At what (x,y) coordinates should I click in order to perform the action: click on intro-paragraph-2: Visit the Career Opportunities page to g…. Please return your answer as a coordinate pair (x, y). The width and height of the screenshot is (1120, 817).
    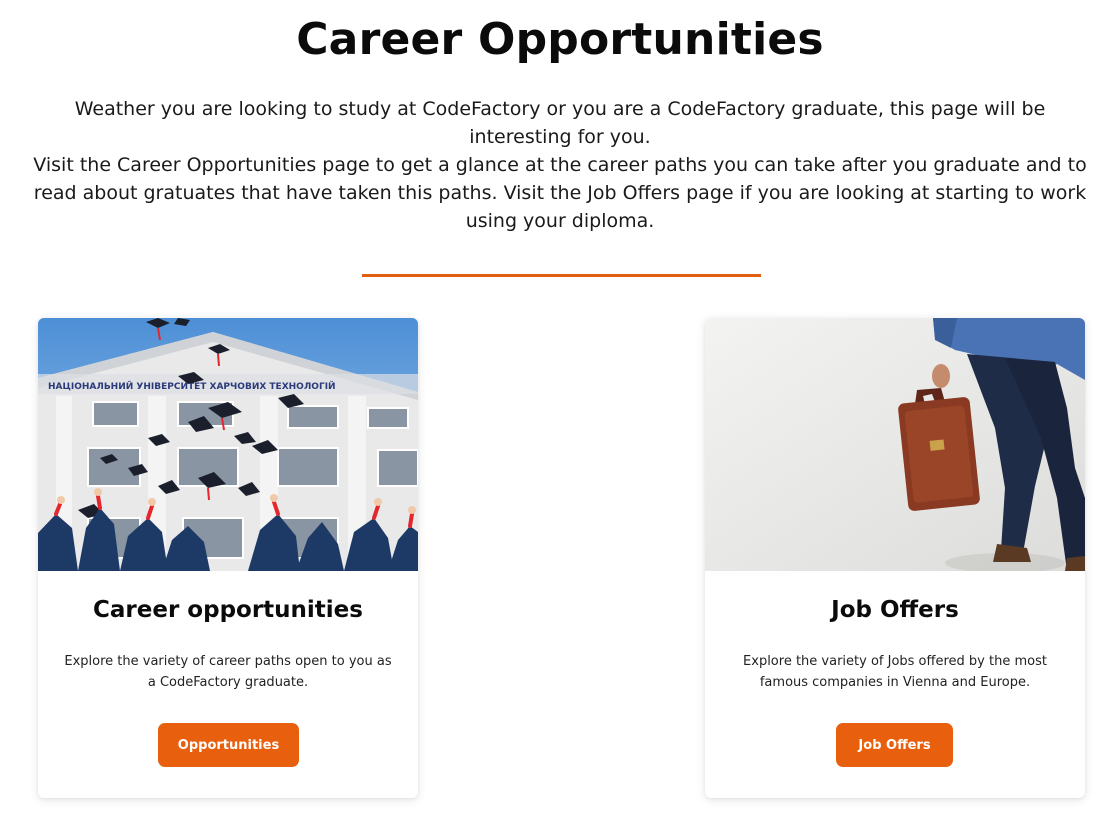
    Looking at the image, I should click on (560, 193).